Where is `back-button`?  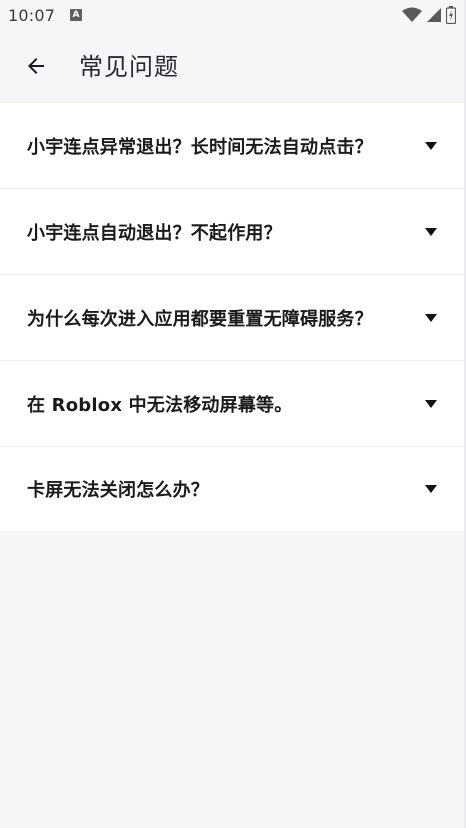
back-button is located at coordinates (36, 66).